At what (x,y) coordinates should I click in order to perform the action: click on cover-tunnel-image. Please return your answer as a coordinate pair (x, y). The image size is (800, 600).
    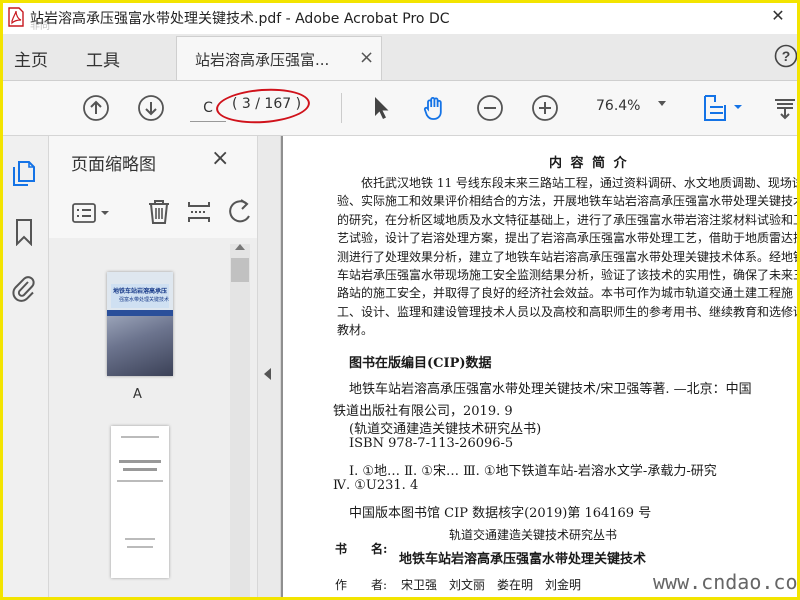
    Looking at the image, I should click on (140, 346).